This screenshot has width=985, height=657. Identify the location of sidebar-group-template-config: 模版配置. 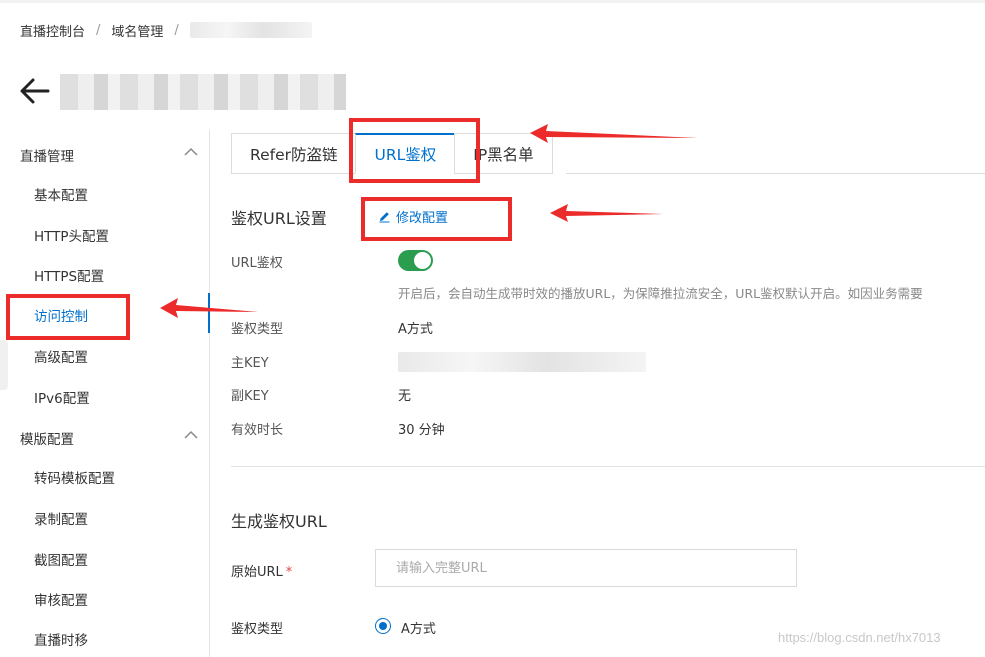
(47, 438).